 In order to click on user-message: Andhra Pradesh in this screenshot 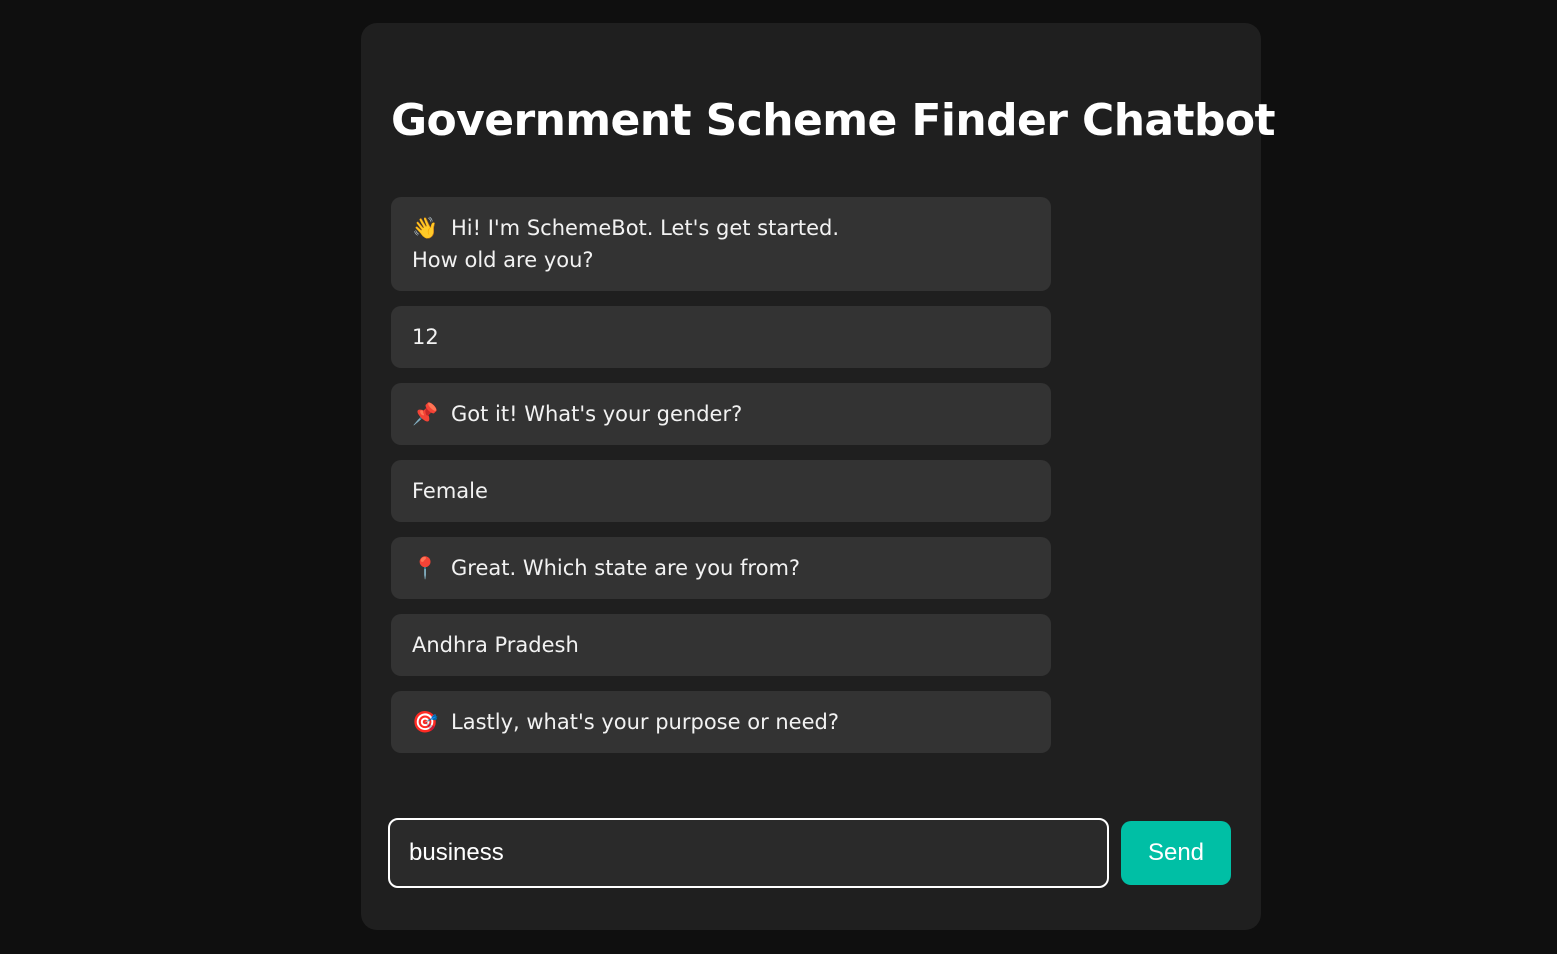, I will do `click(721, 645)`.